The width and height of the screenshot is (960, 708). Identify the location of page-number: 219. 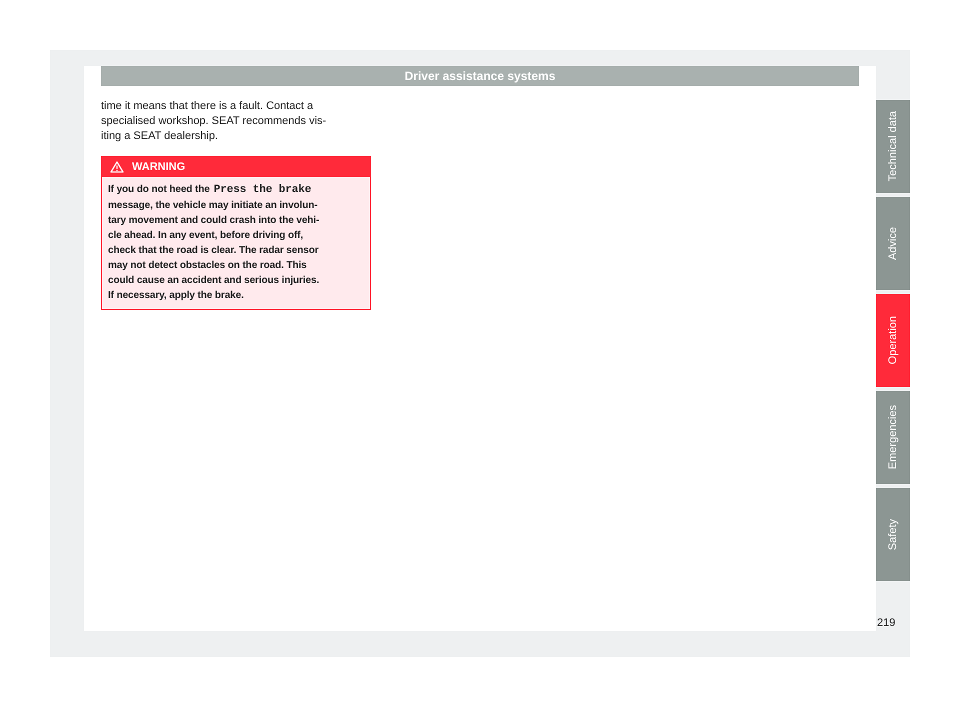
(886, 623).